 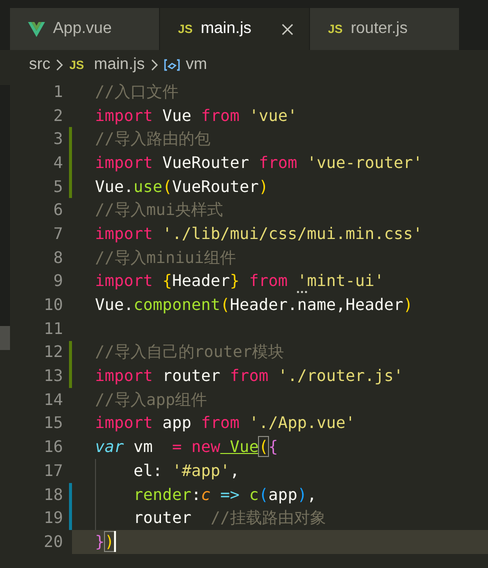 I want to click on line-number: 5, so click(x=57, y=187).